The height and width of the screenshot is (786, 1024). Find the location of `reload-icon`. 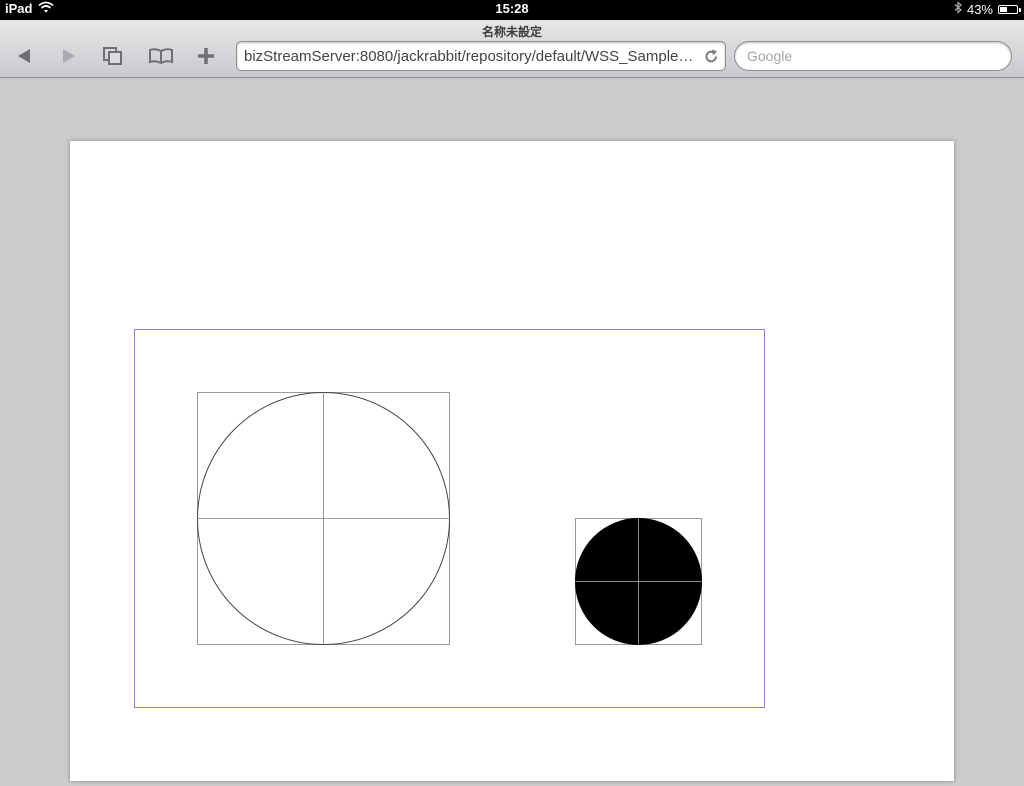

reload-icon is located at coordinates (711, 56).